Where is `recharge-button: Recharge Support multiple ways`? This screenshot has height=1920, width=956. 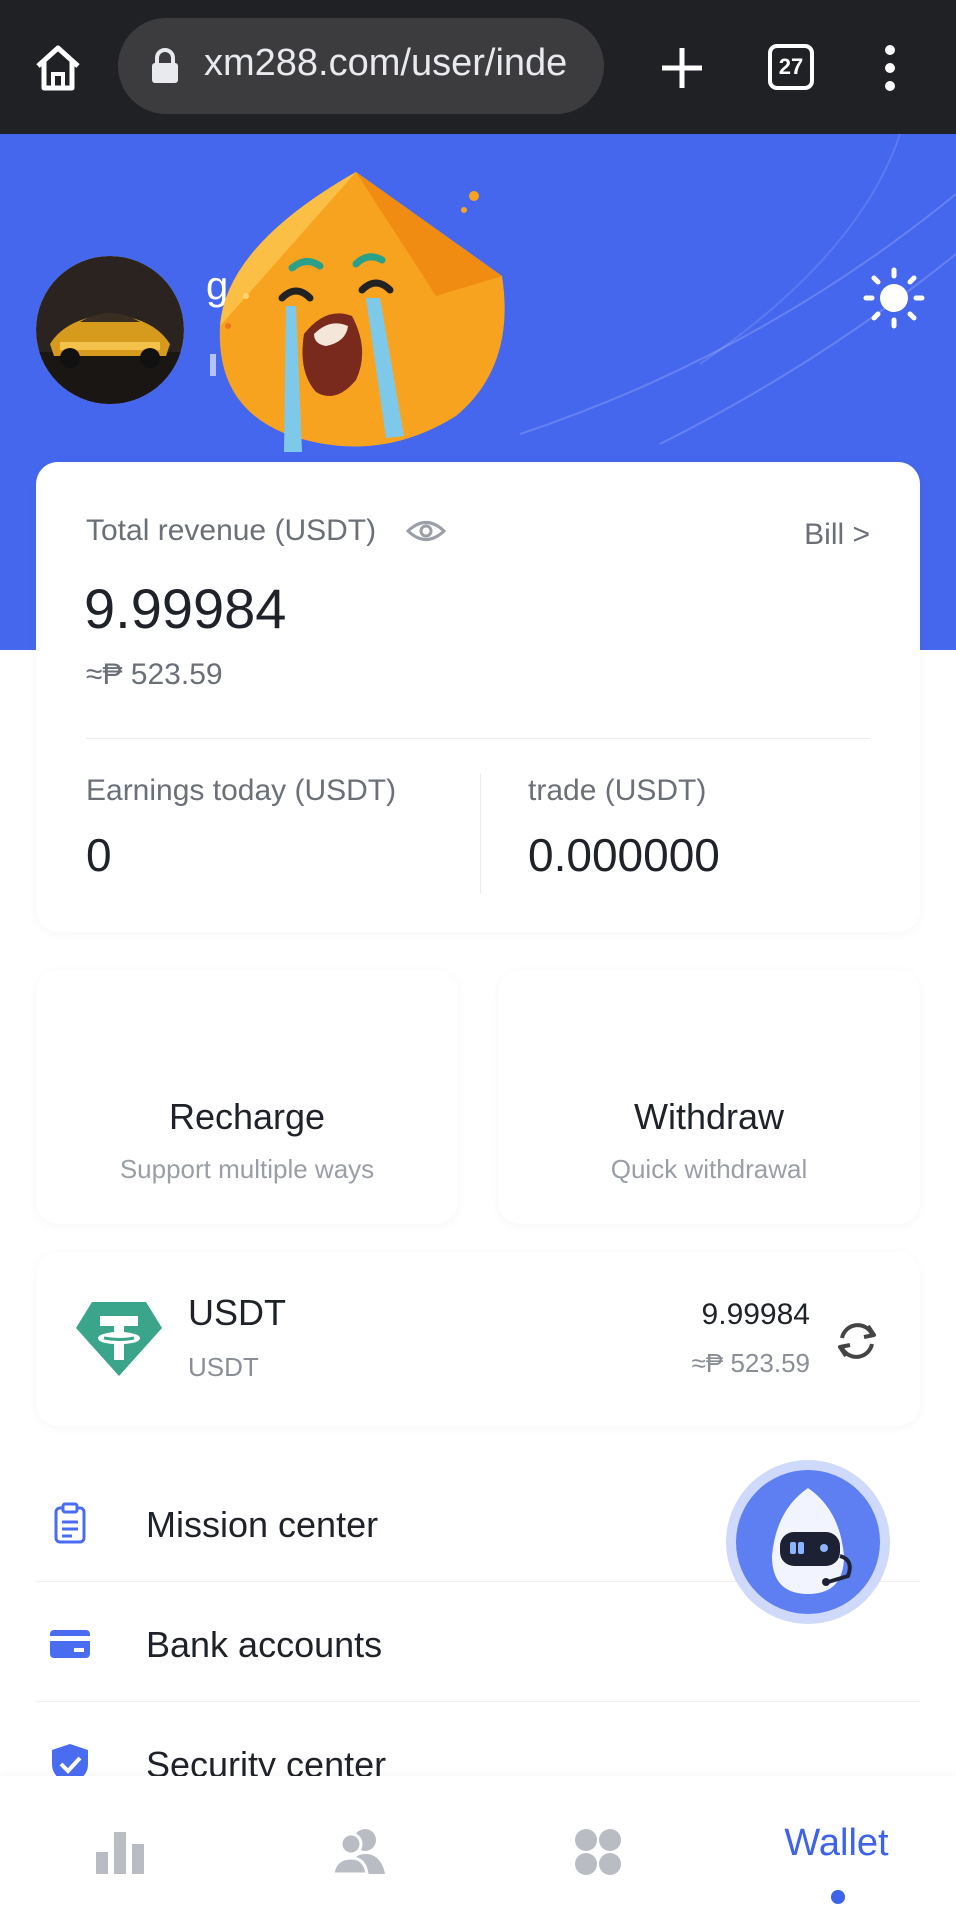
recharge-button: Recharge Support multiple ways is located at coordinates (247, 1097).